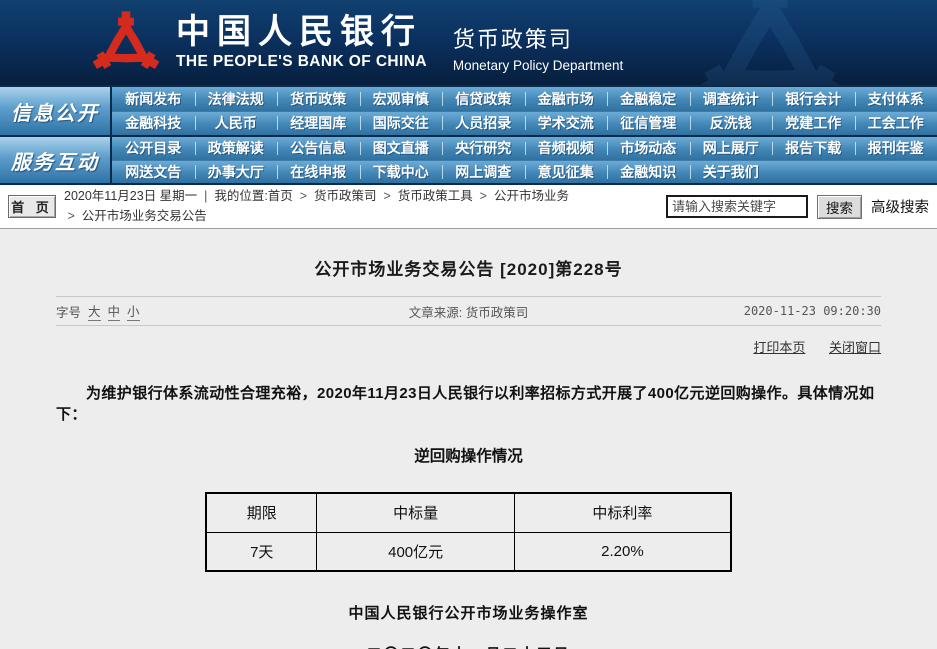  Describe the element at coordinates (126, 39) in the screenshot. I see `pboc-logo-icon` at that location.